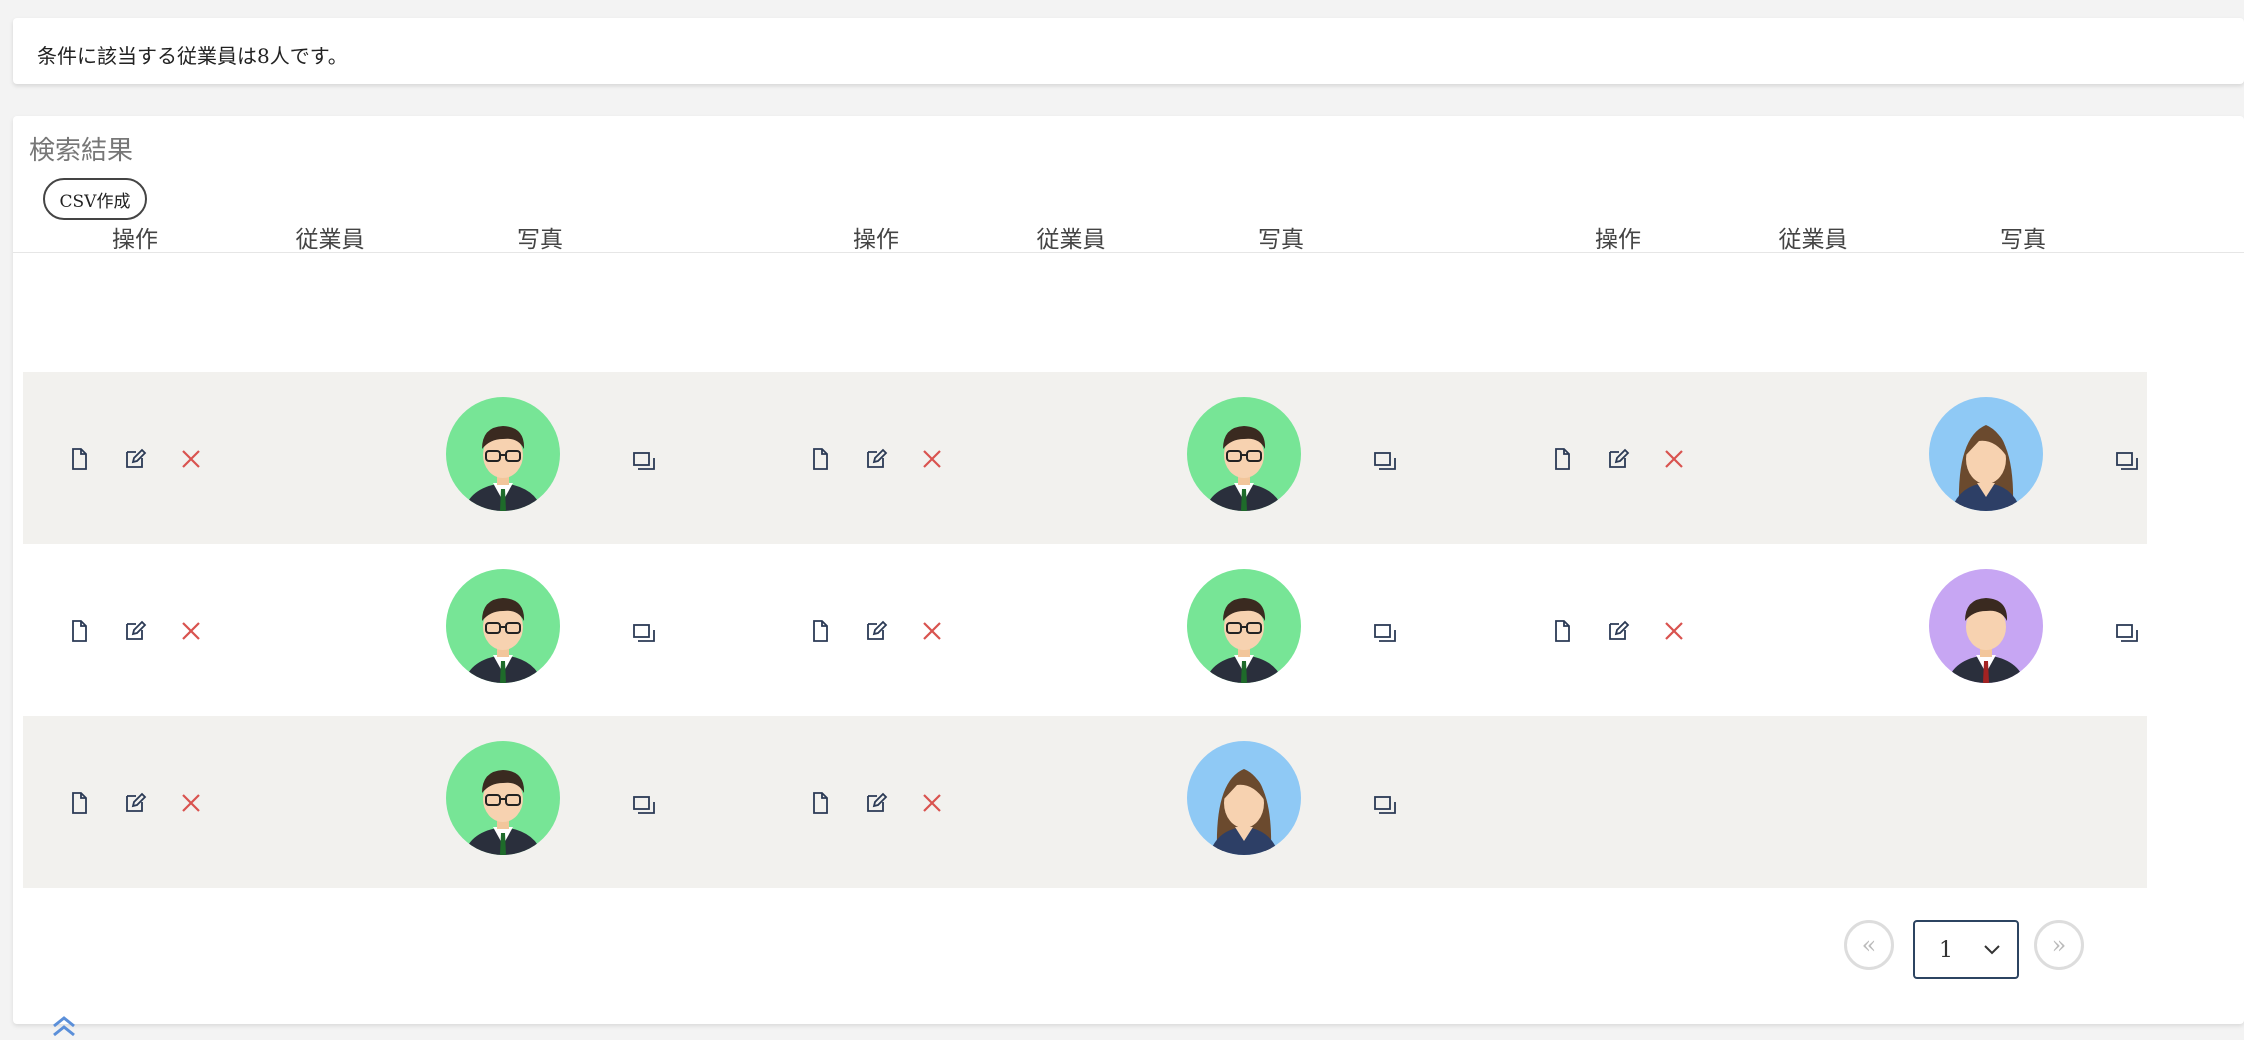  Describe the element at coordinates (81, 151) in the screenshot. I see `section-title: 検索結果` at that location.